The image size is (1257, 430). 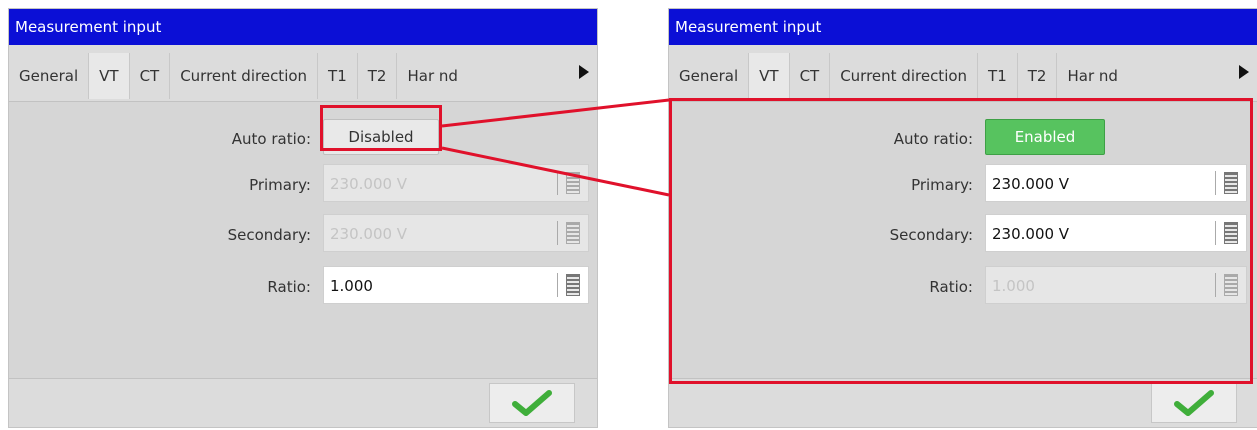 What do you see at coordinates (555, 113) in the screenshot?
I see `connector-line-top` at bounding box center [555, 113].